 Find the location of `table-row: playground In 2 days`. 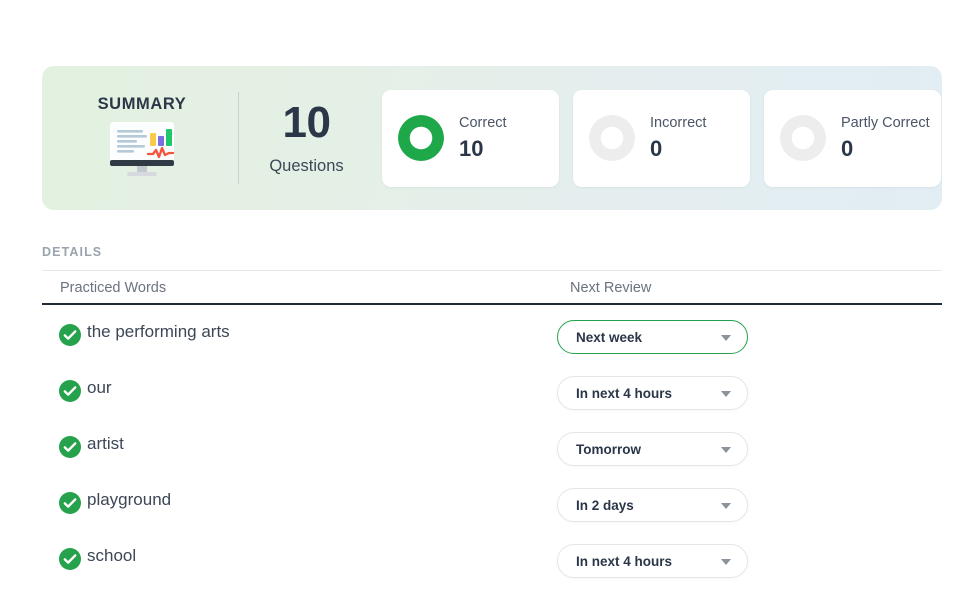

table-row: playground In 2 days is located at coordinates (492, 503).